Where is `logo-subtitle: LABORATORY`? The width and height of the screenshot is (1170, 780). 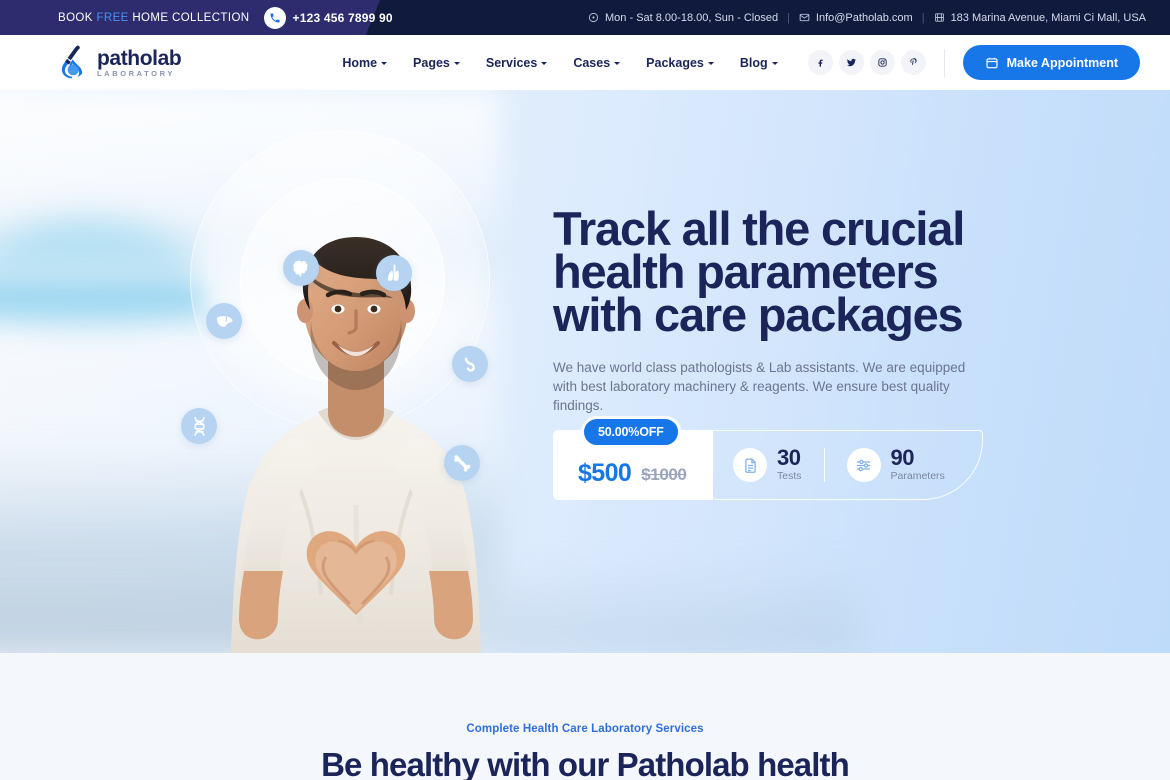 logo-subtitle: LABORATORY is located at coordinates (136, 73).